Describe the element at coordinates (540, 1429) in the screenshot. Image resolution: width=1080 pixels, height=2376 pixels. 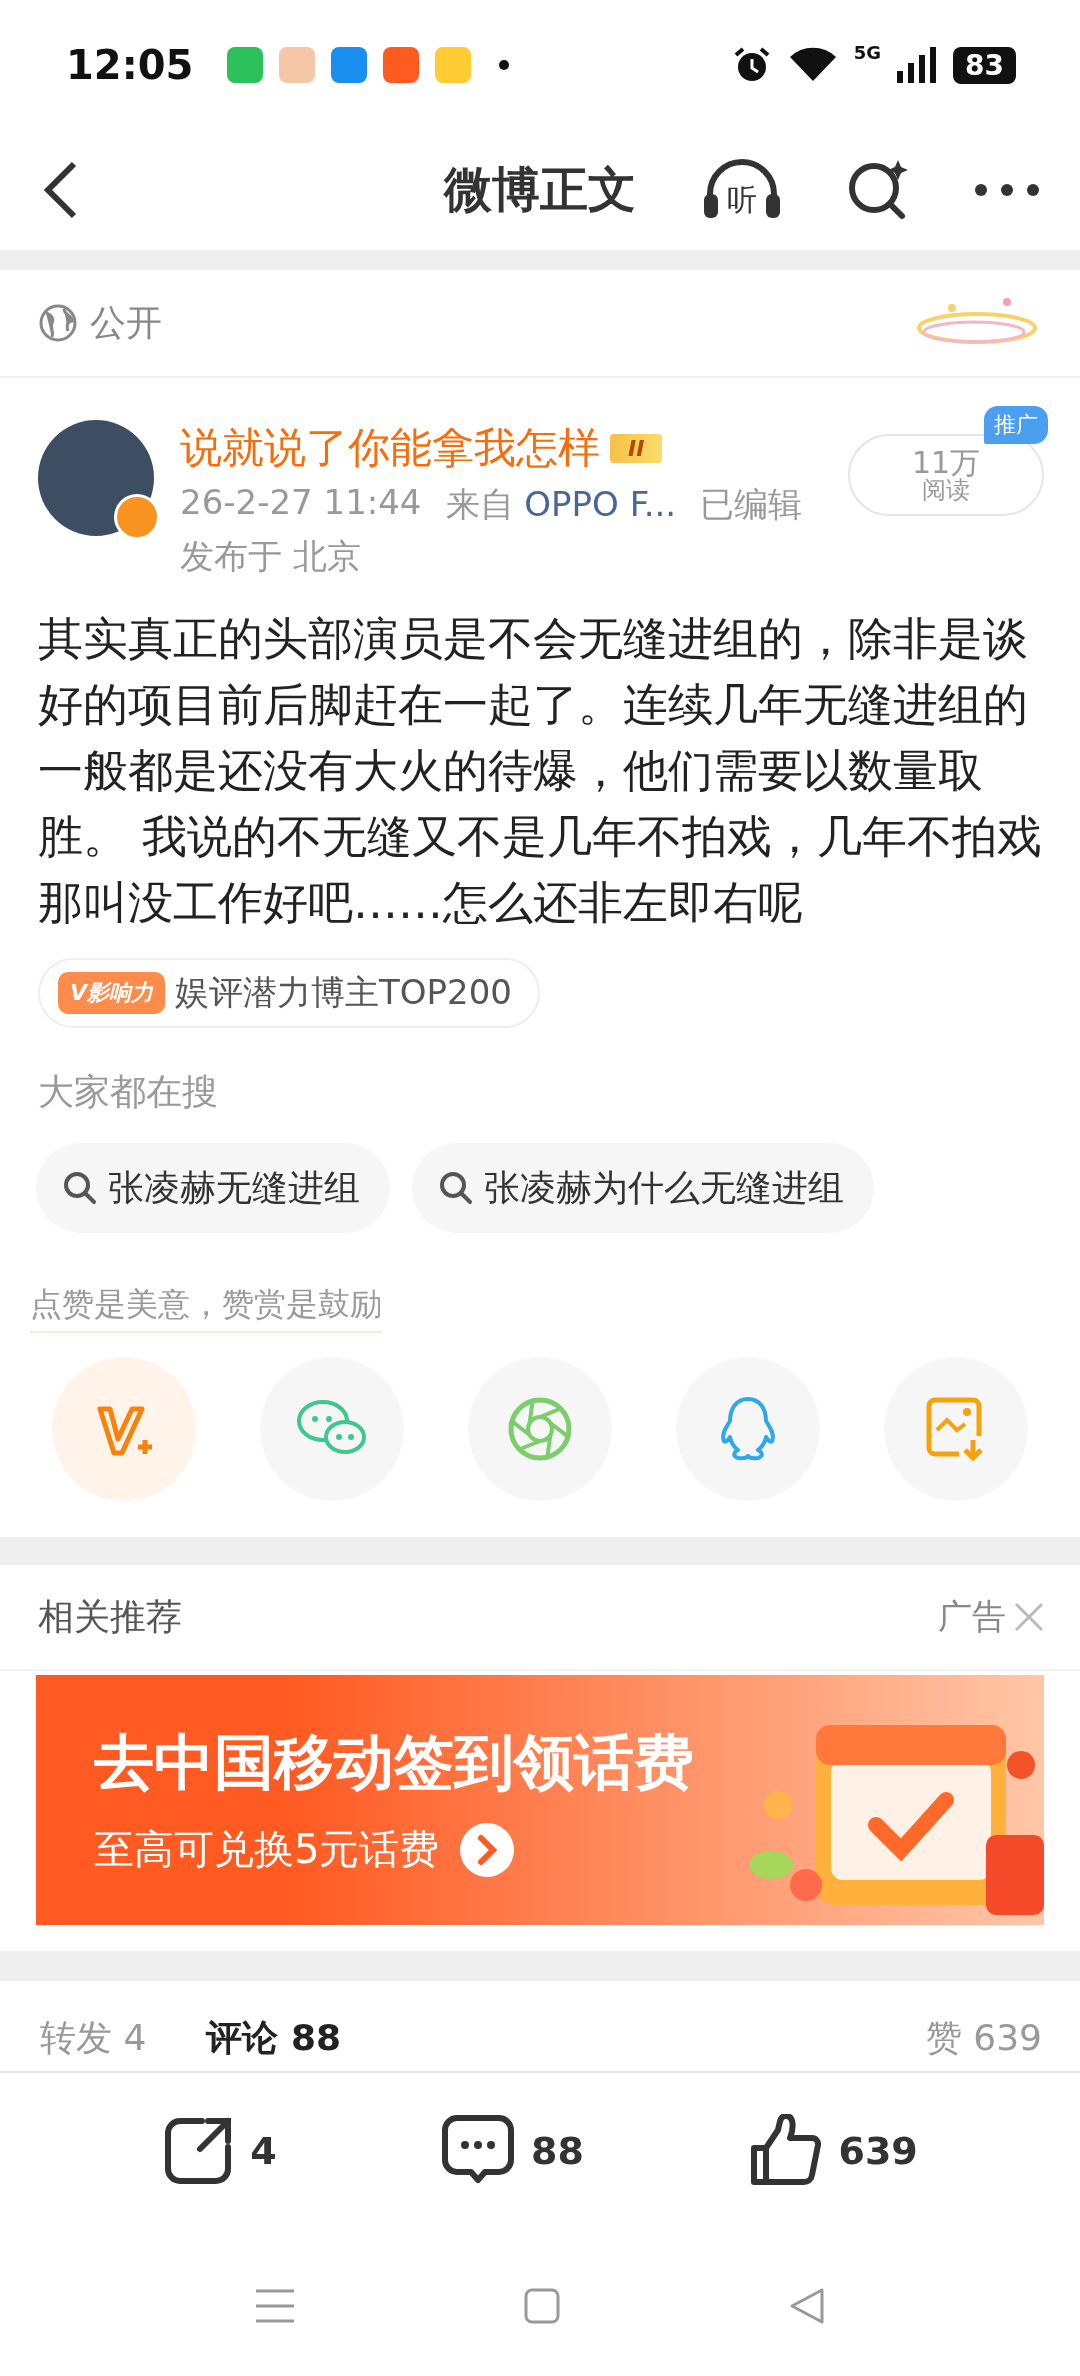
I see `aperture-icon` at that location.